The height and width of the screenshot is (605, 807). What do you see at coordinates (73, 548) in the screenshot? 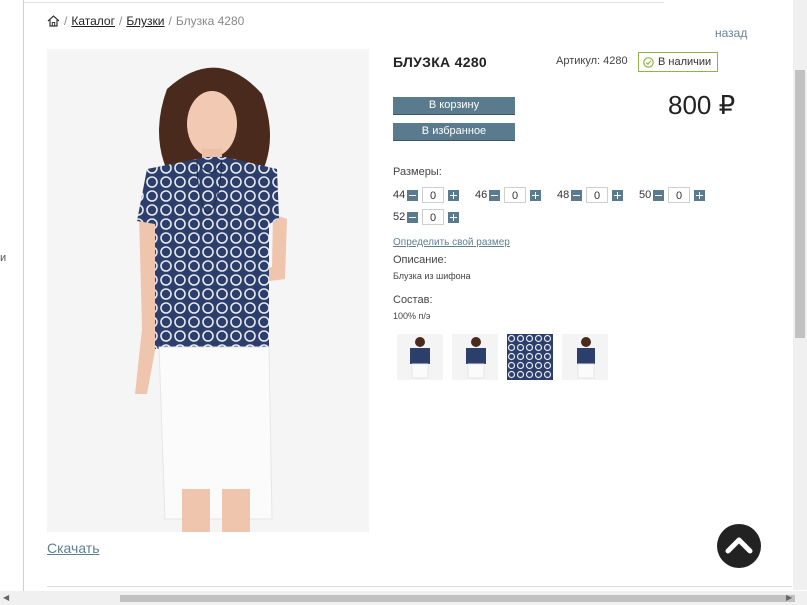
I see `download-link: Скачать` at bounding box center [73, 548].